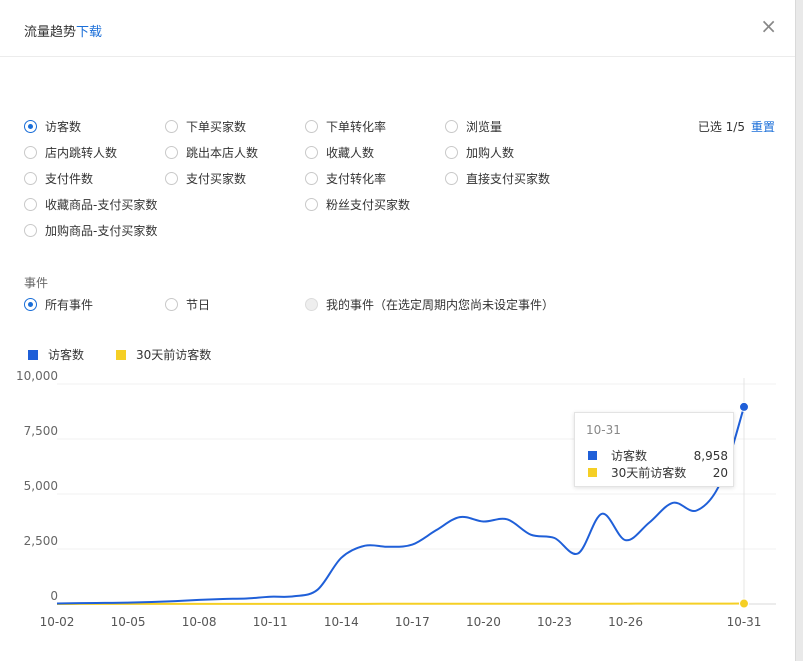 The image size is (803, 661). I want to click on x-tick-label: 10-02, so click(57, 622).